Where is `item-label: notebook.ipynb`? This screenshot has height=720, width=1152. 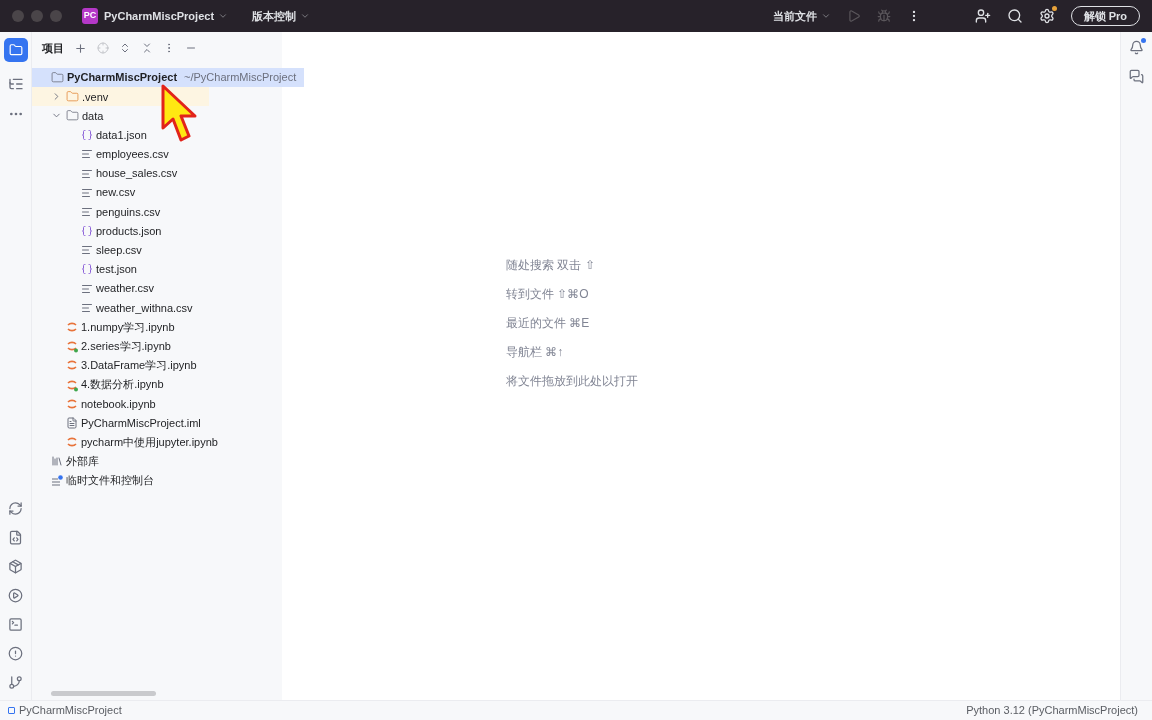 item-label: notebook.ipynb is located at coordinates (118, 404).